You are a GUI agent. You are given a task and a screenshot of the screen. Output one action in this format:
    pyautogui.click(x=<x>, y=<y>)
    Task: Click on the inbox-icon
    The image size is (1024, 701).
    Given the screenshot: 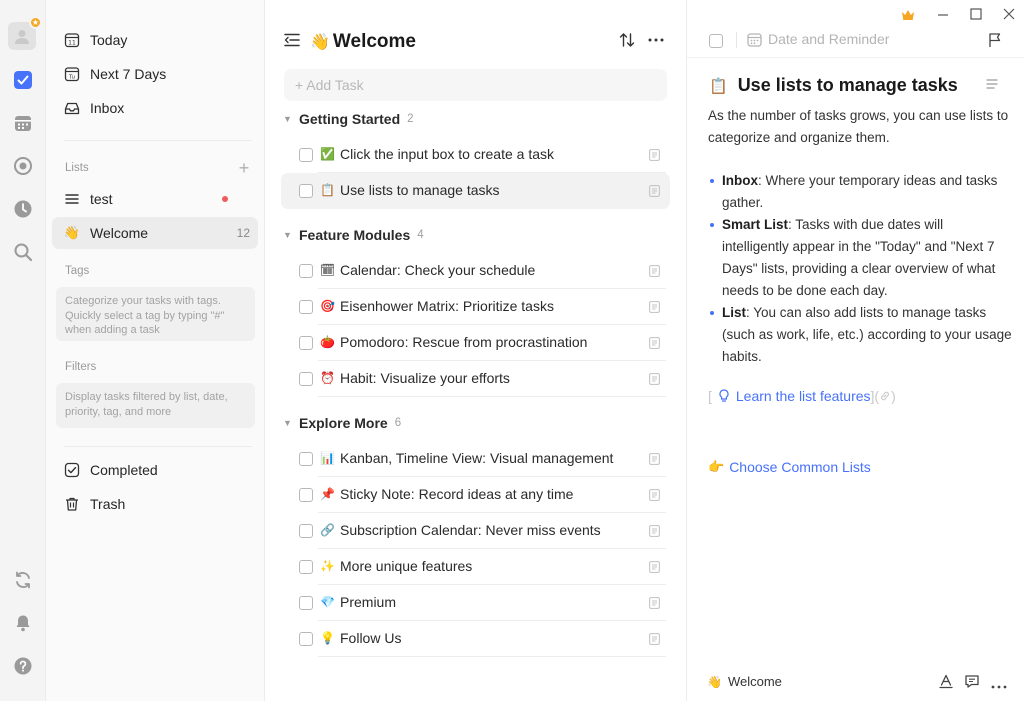 What is the action you would take?
    pyautogui.click(x=72, y=108)
    